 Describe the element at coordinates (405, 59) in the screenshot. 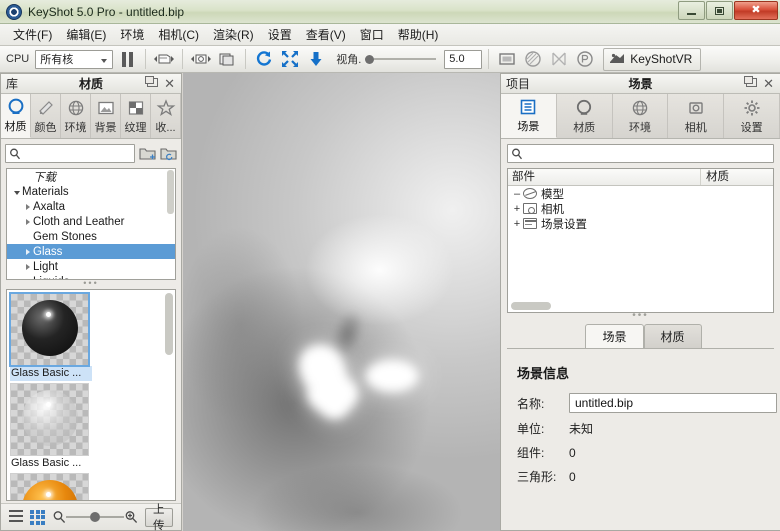

I see `slider-track` at that location.